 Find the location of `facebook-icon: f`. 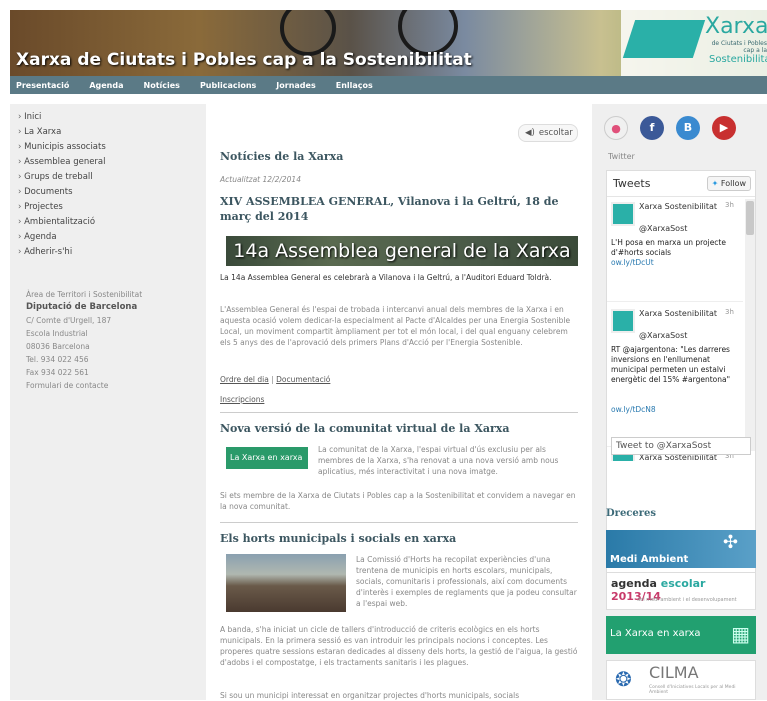

facebook-icon: f is located at coordinates (652, 128).